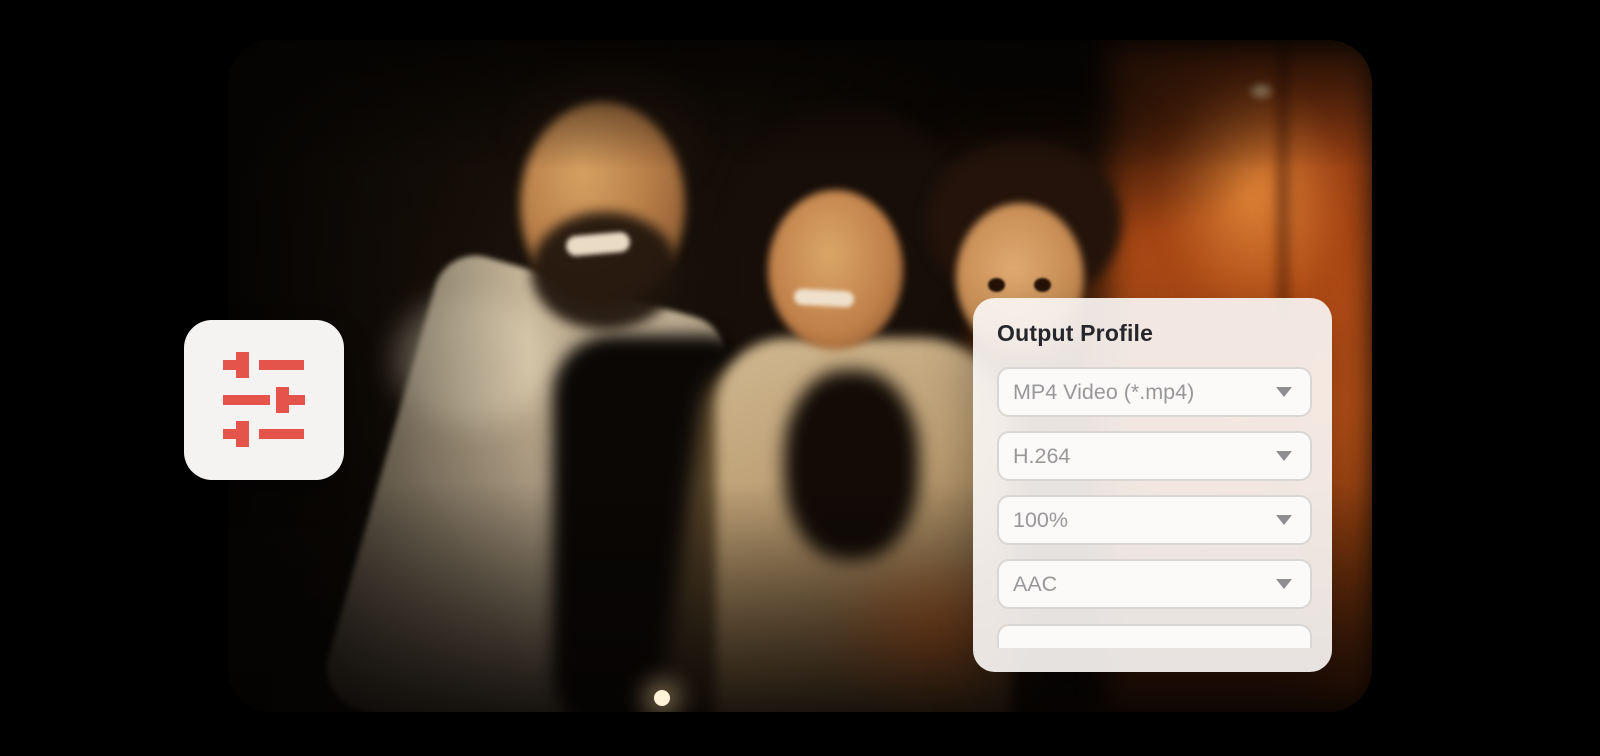 Image resolution: width=1600 pixels, height=756 pixels. Describe the element at coordinates (1154, 456) in the screenshot. I see `video-codec-select: H.264` at that location.